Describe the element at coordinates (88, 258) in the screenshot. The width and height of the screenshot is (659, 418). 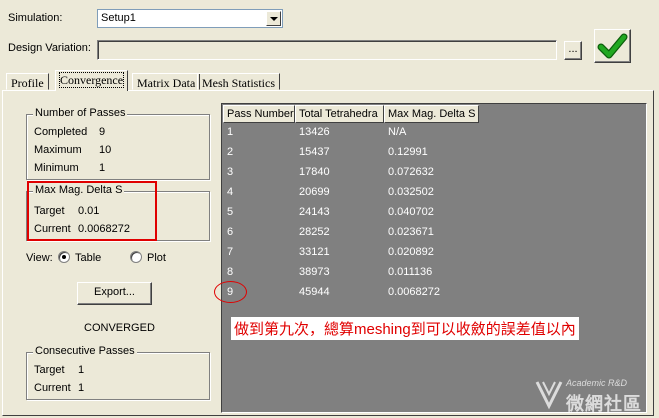
I see `view-table-label: Table` at that location.